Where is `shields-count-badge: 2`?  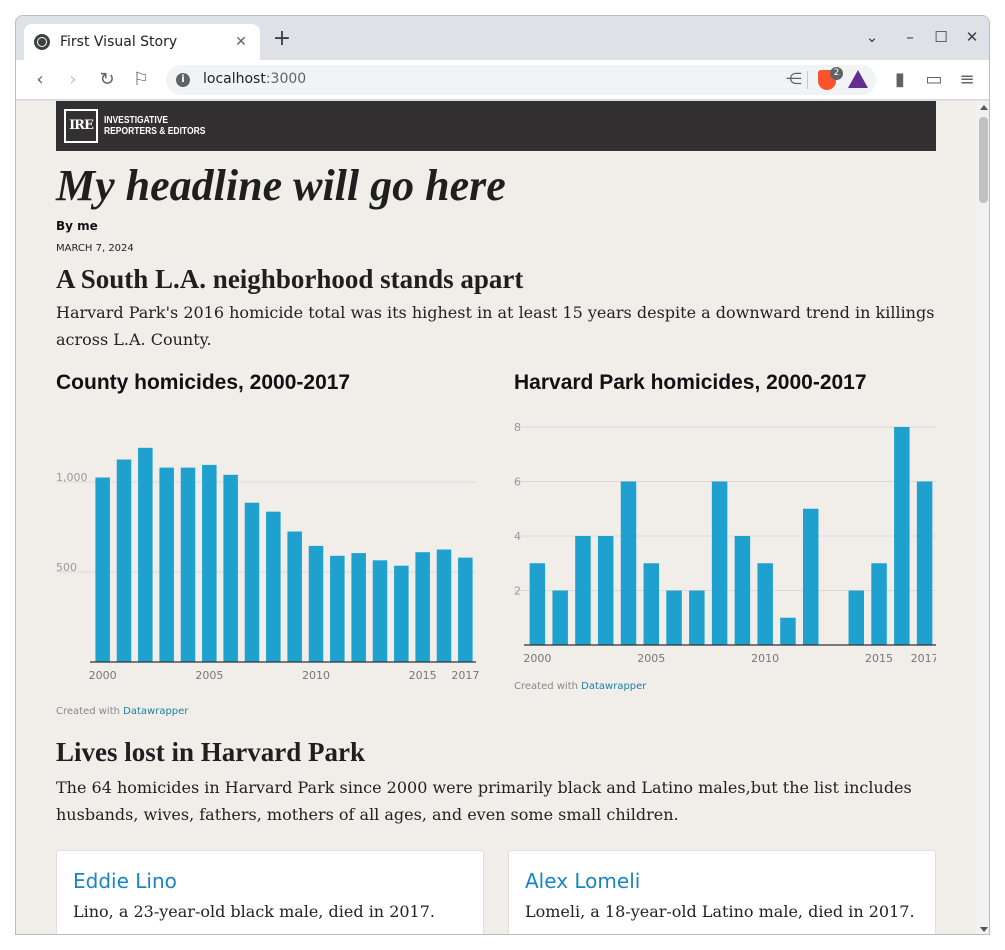
shields-count-badge: 2 is located at coordinates (836, 73).